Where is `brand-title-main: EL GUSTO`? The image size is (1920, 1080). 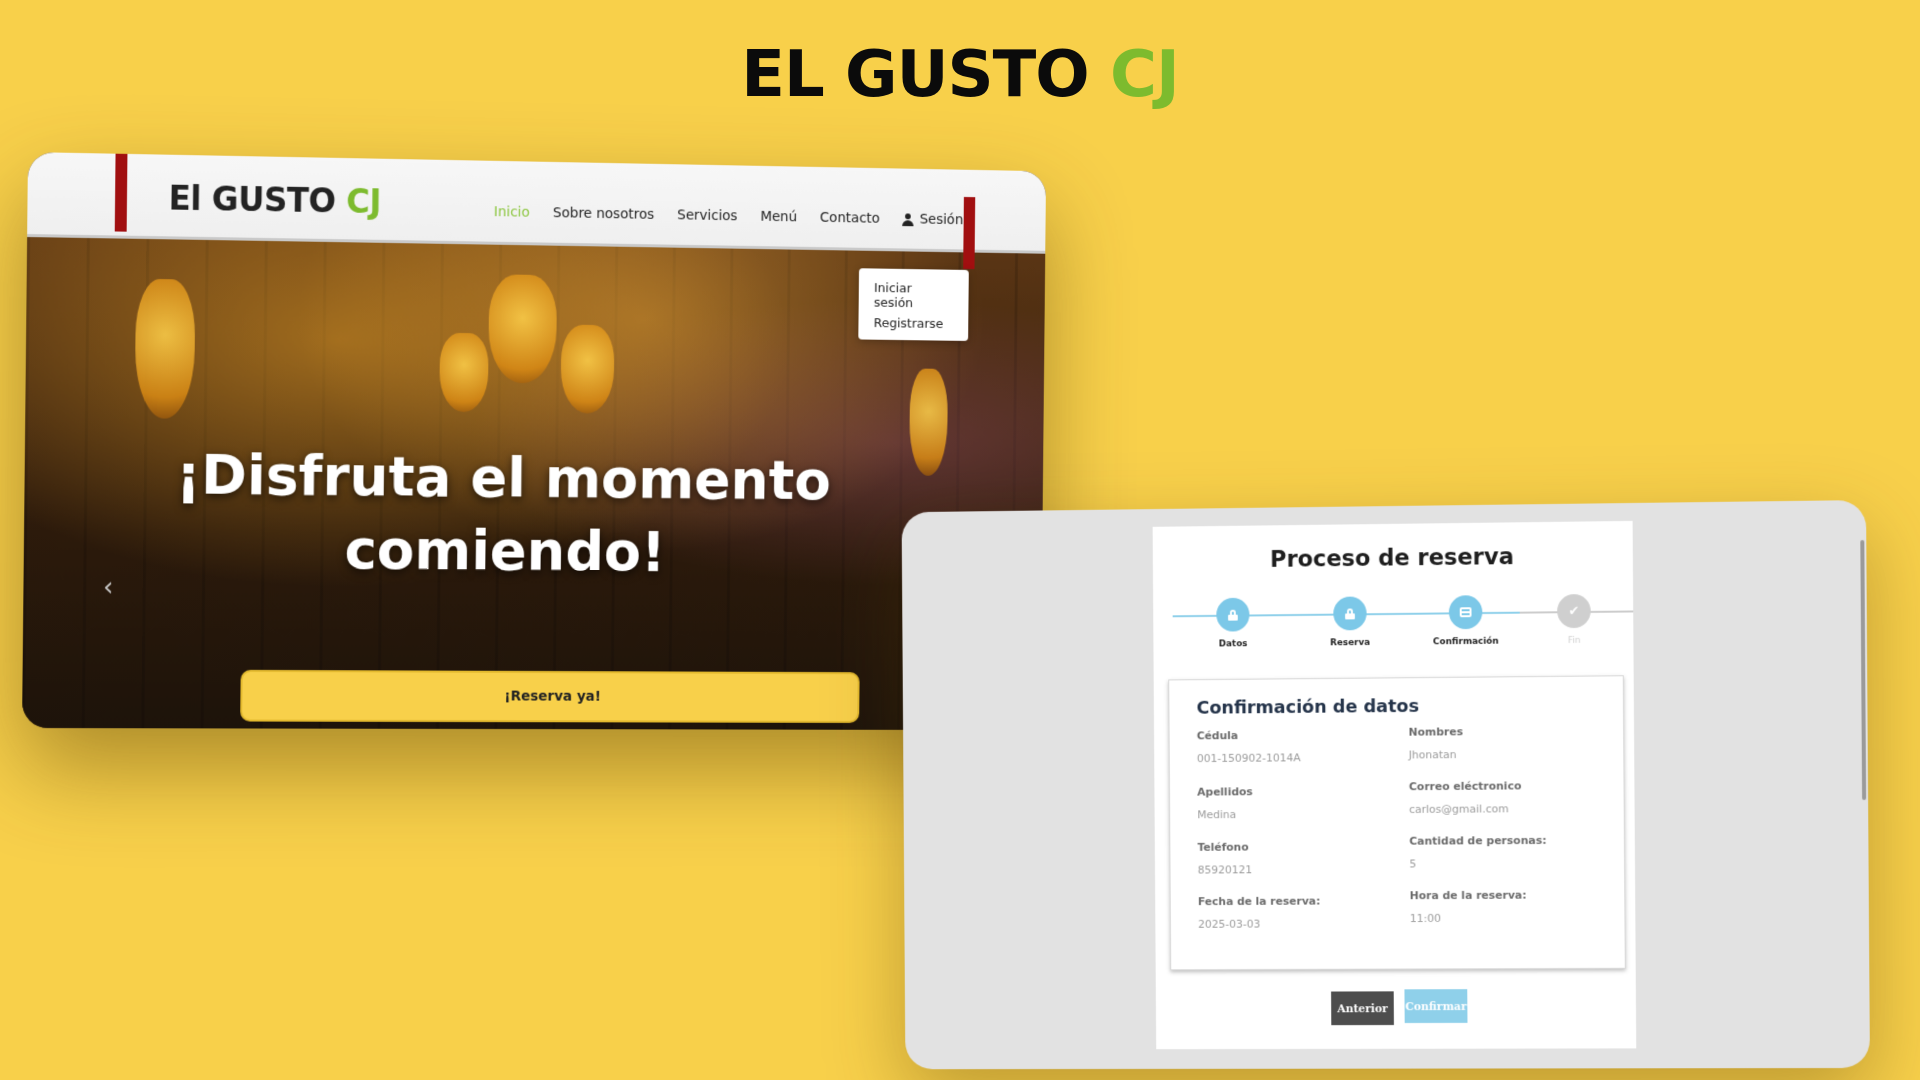
brand-title-main: EL GUSTO is located at coordinates (915, 75).